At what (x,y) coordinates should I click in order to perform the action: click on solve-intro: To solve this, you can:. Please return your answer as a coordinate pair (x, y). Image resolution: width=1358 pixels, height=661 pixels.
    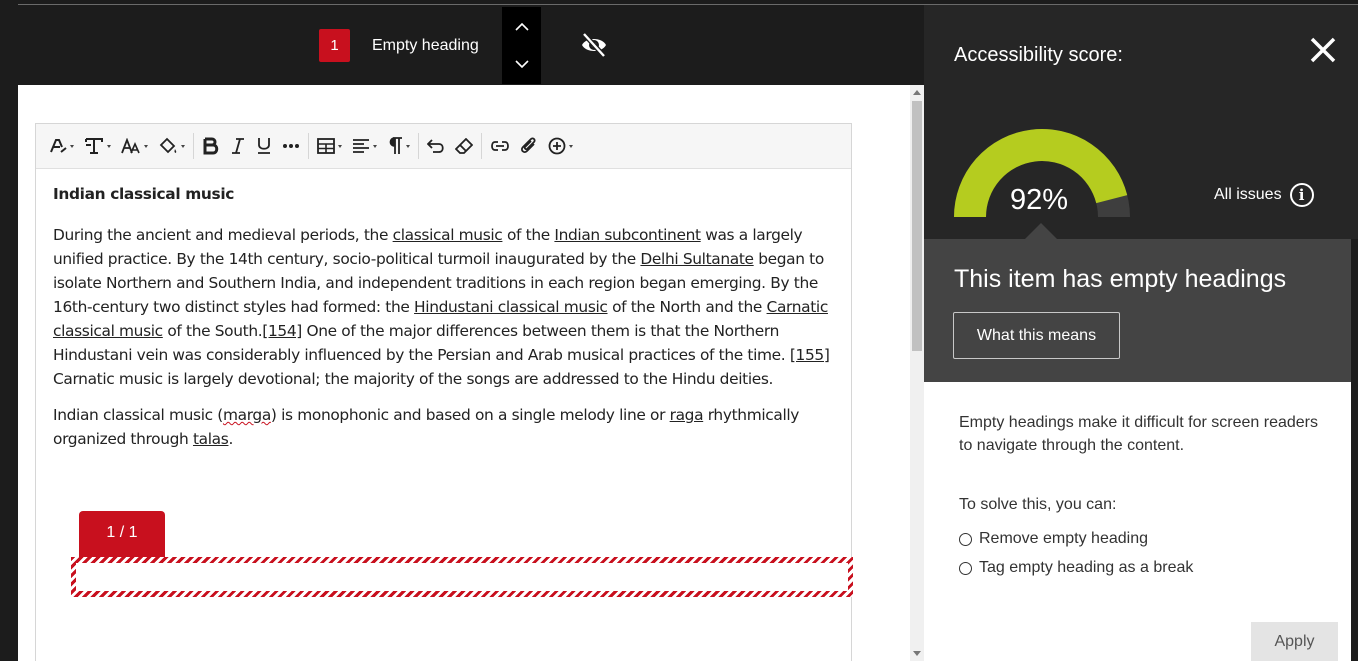
    Looking at the image, I should click on (1038, 504).